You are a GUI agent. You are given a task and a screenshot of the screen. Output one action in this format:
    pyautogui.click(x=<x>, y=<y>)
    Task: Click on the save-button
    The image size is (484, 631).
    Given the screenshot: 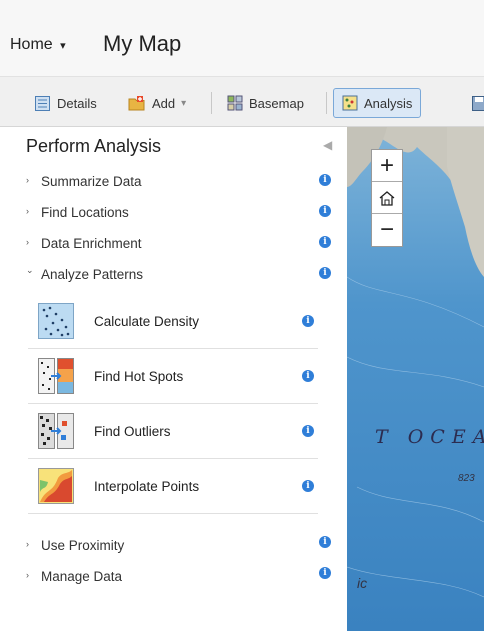 What is the action you would take?
    pyautogui.click(x=478, y=103)
    